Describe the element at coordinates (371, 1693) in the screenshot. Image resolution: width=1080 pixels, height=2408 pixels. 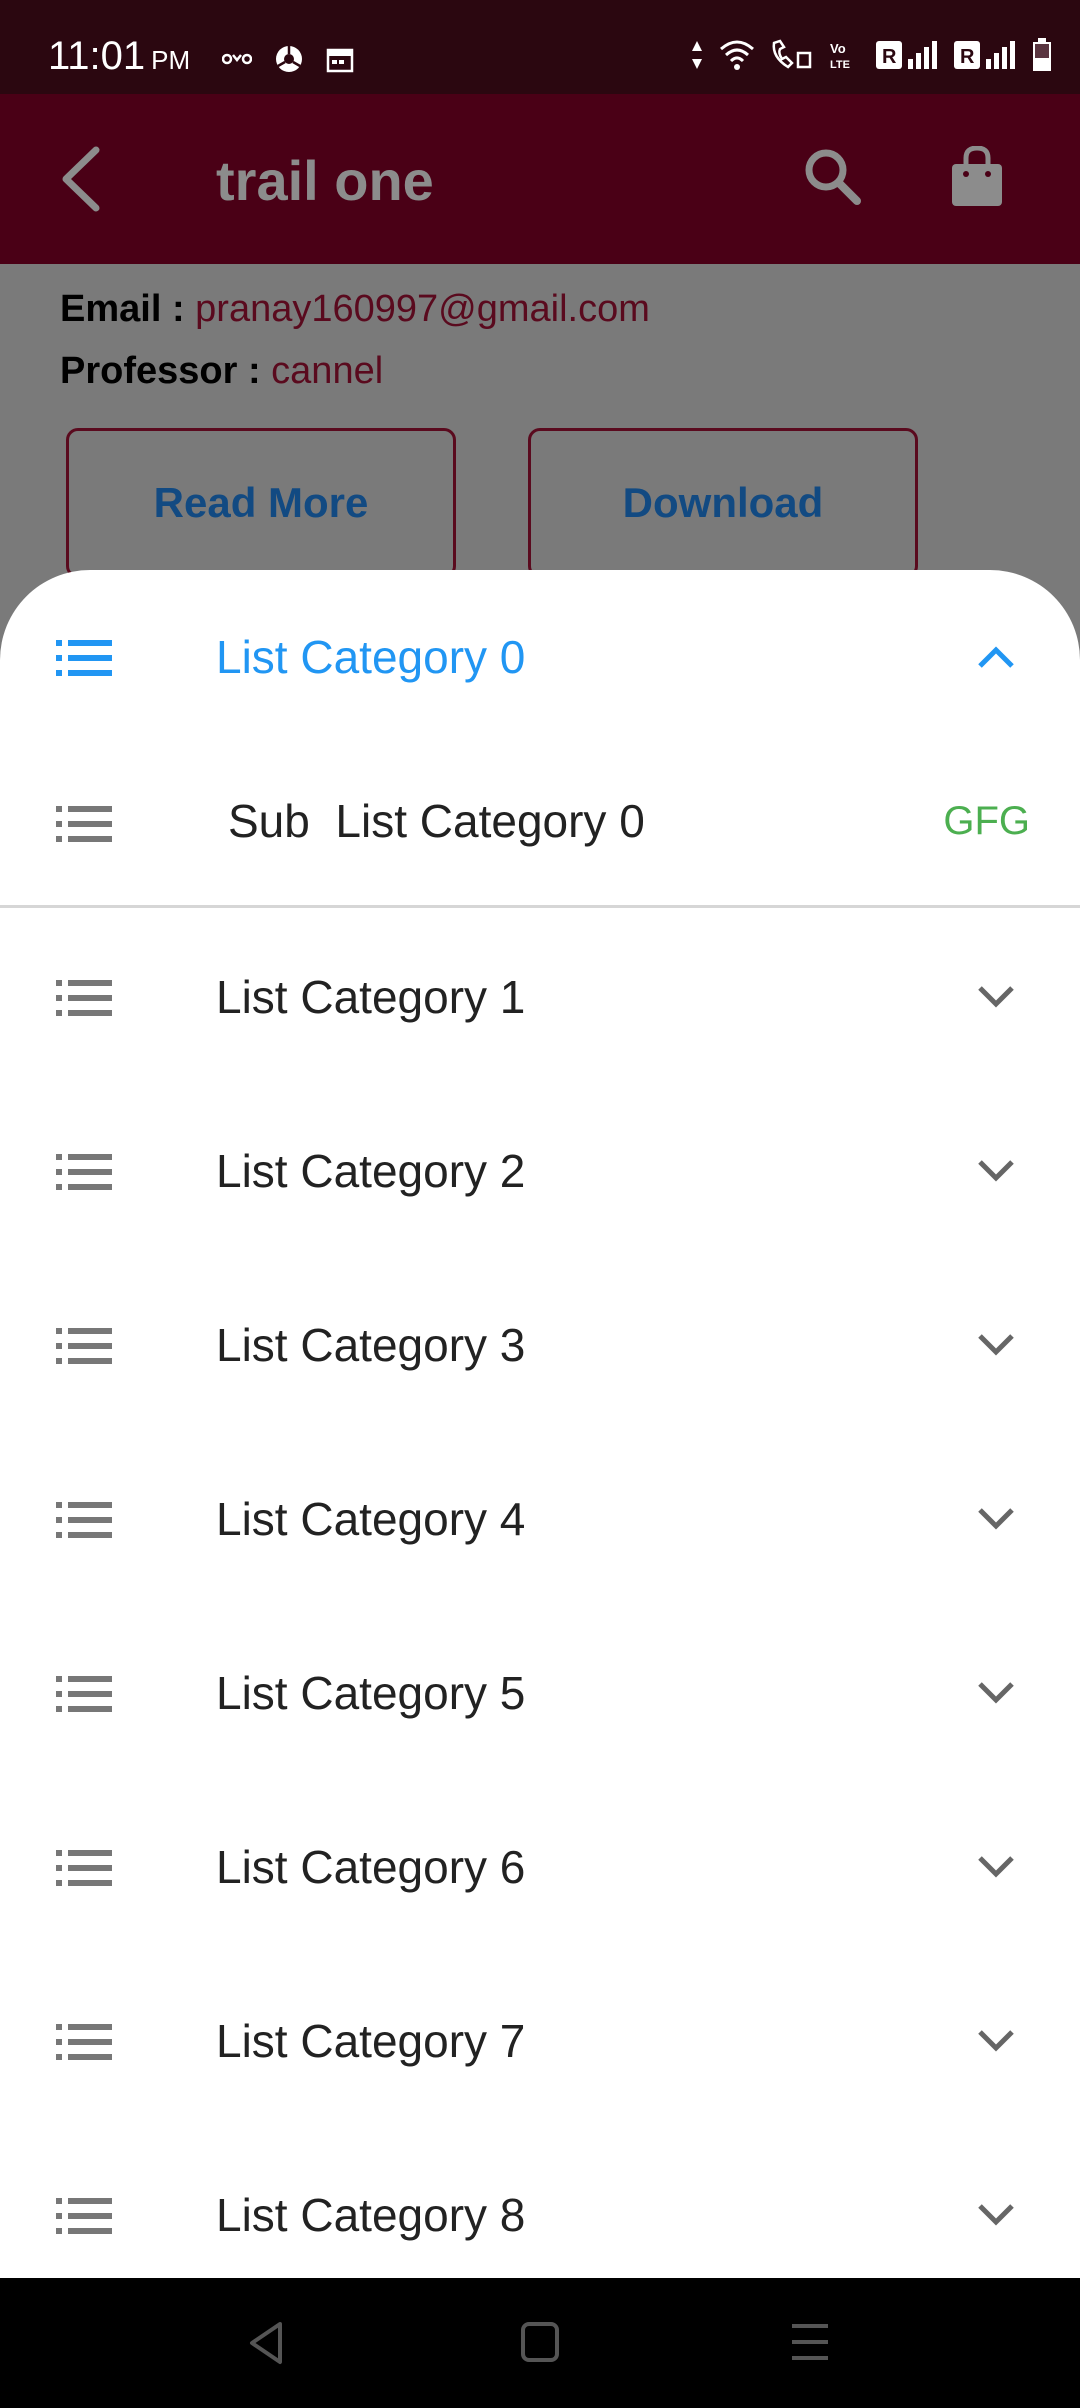
I see `category-label: List Category 5` at that location.